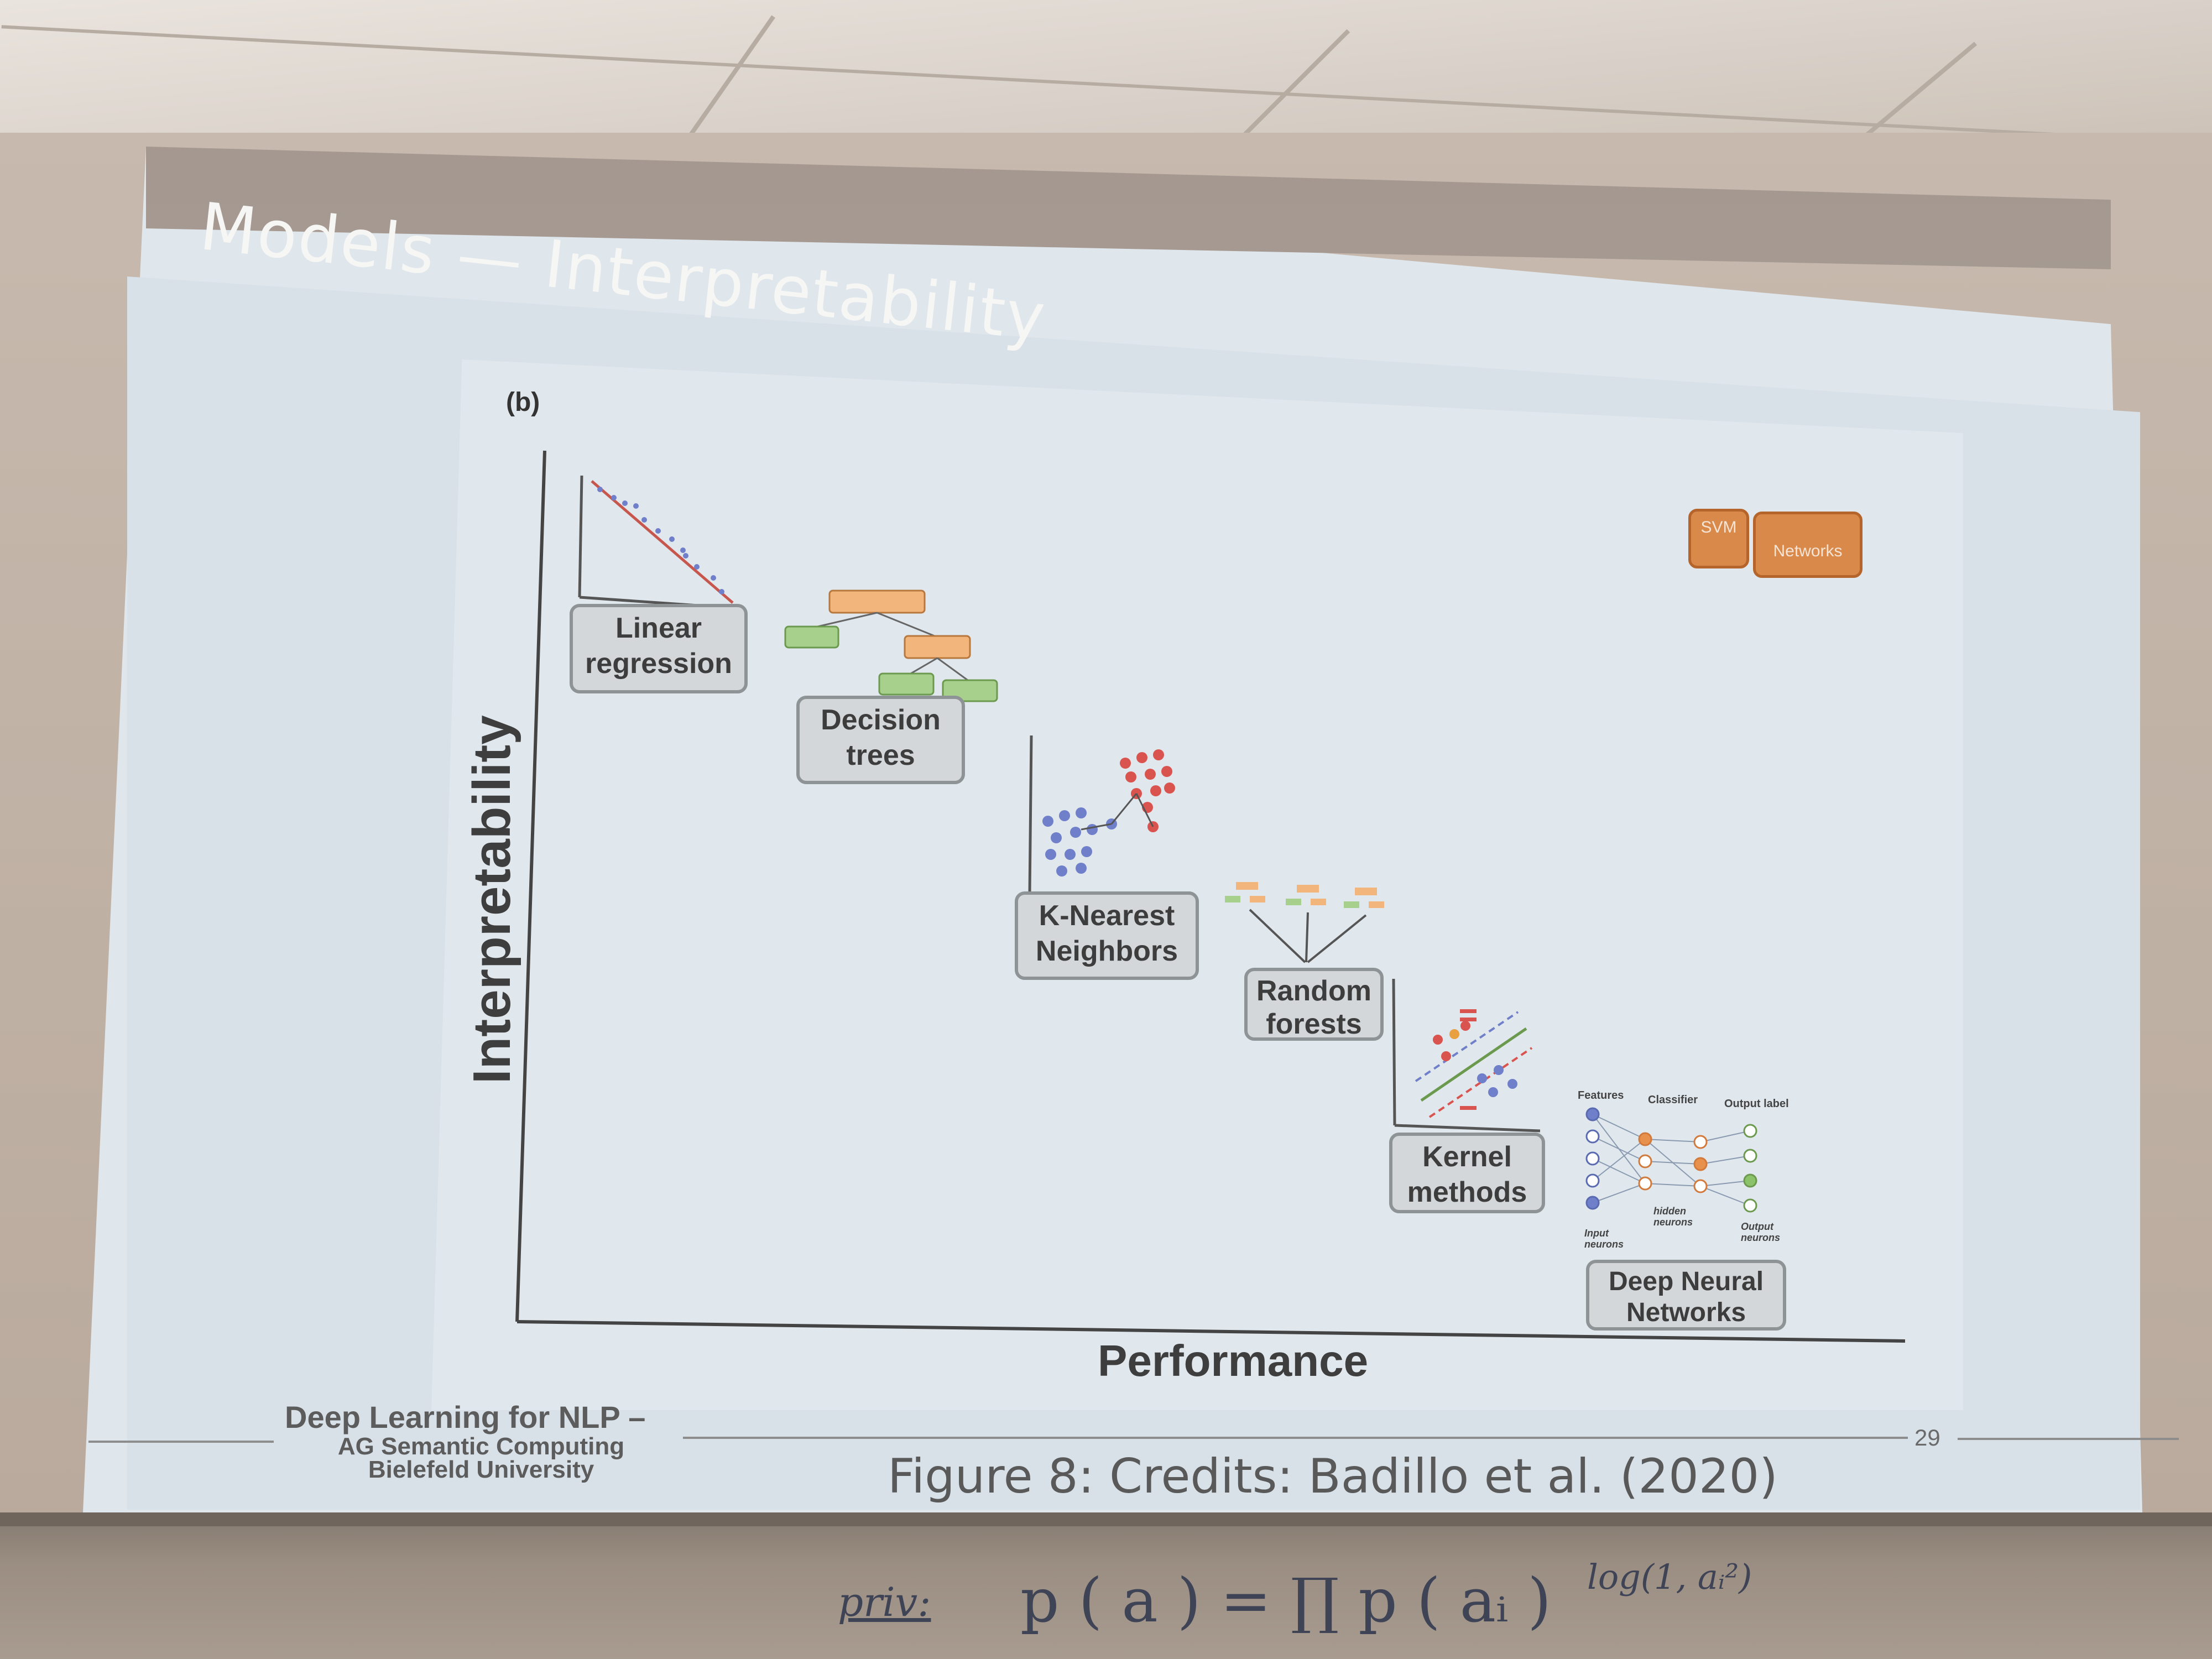 The image size is (2212, 1659). Describe the element at coordinates (481, 1469) in the screenshot. I see `course-university: Bielefeld University` at that location.